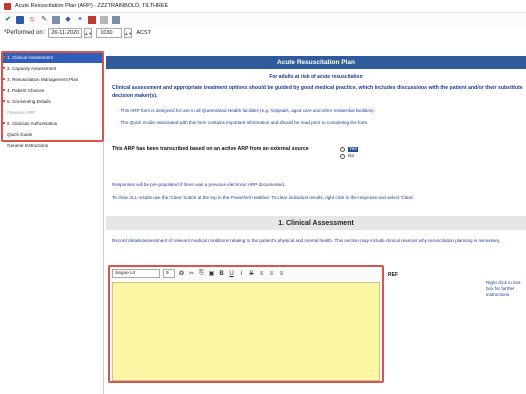 The image size is (526, 394). Describe the element at coordinates (7, 6) in the screenshot. I see `app-icon` at that location.